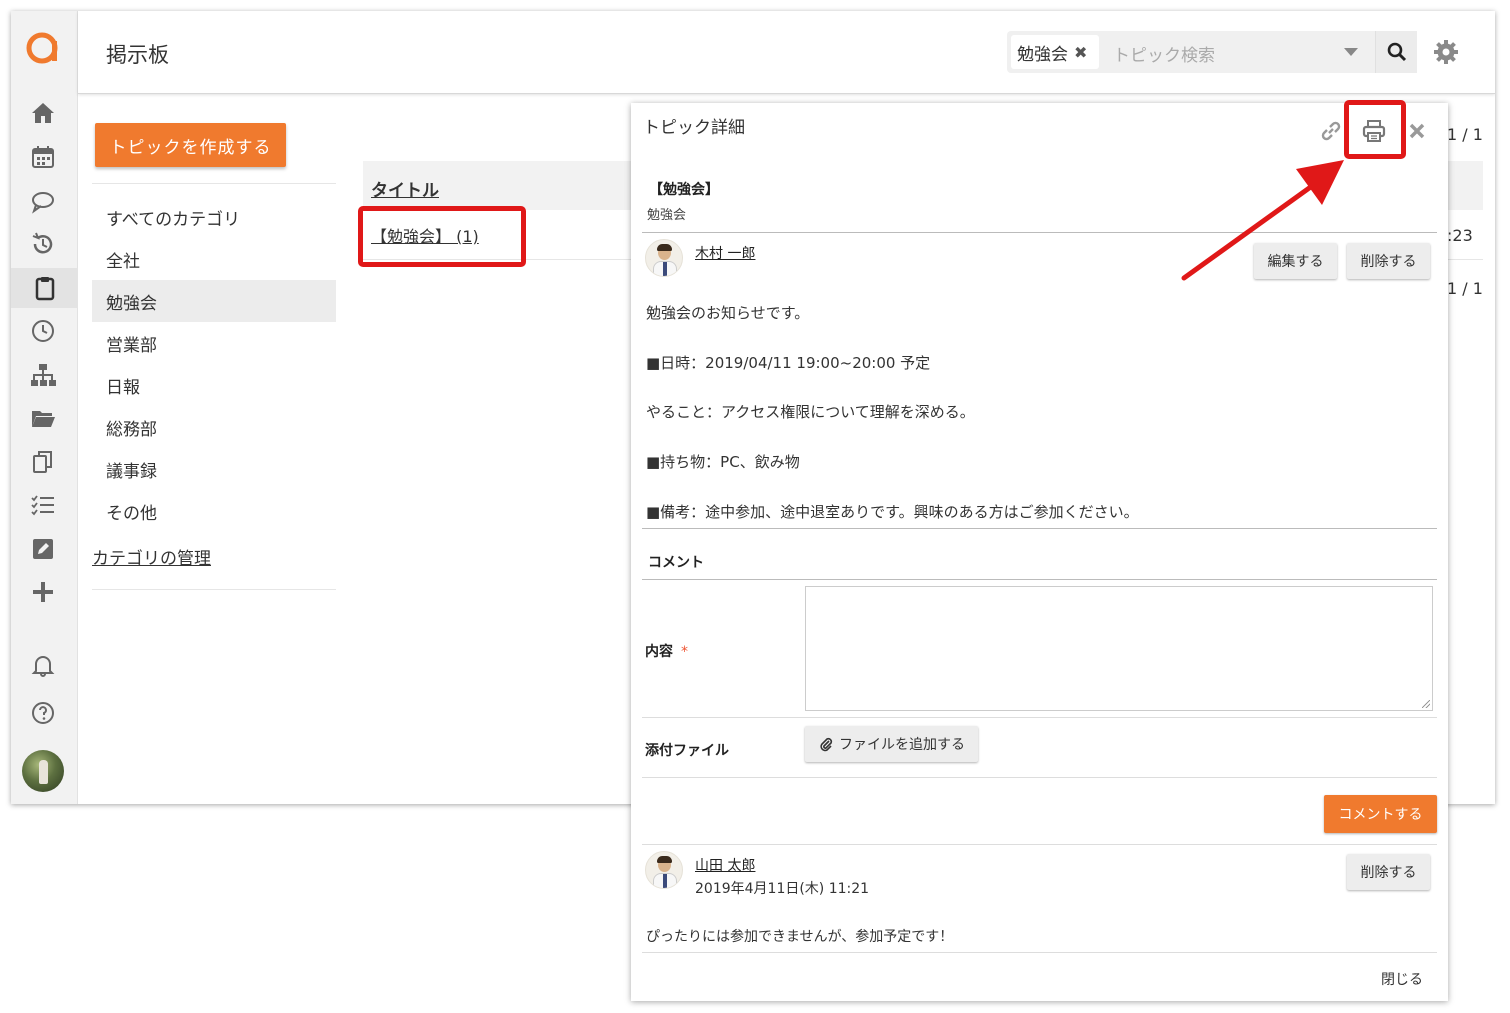  Describe the element at coordinates (1042, 54) in the screenshot. I see `search-chip-label: 勉強会` at that location.